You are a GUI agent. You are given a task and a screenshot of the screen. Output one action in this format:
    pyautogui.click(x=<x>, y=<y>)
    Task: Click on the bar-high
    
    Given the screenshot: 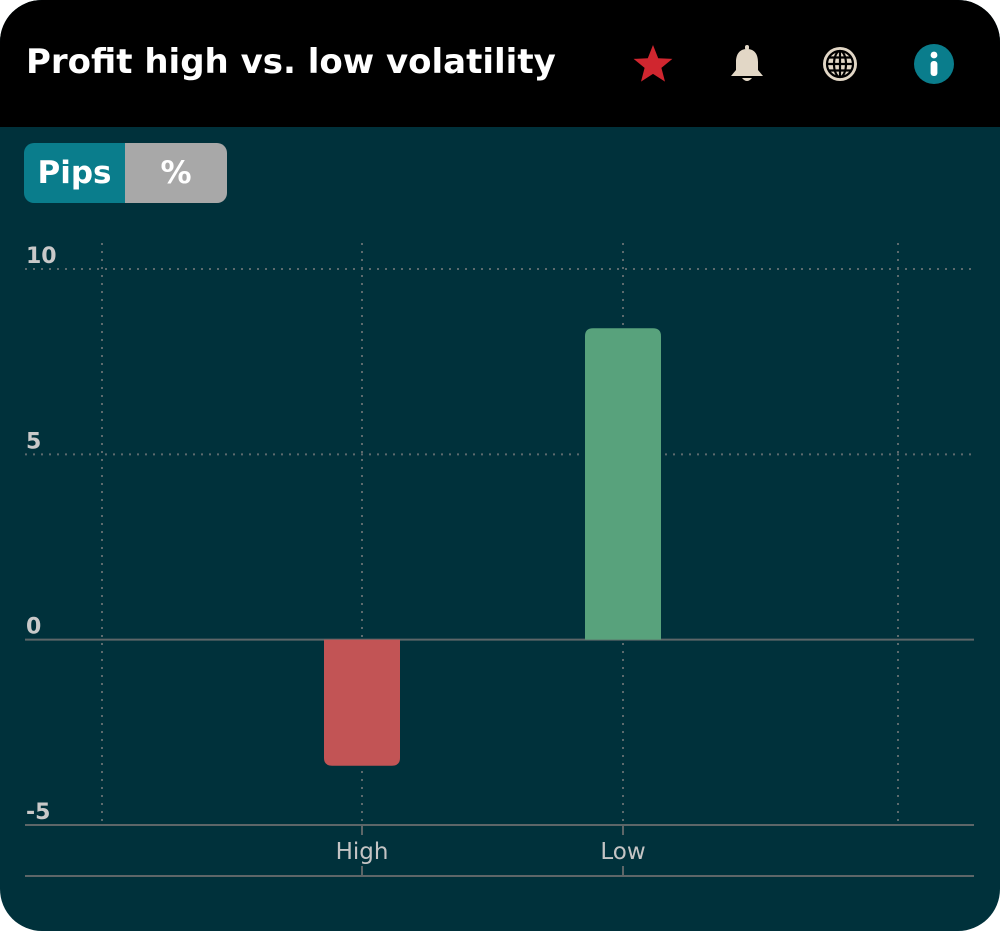 What is the action you would take?
    pyautogui.click(x=362, y=702)
    